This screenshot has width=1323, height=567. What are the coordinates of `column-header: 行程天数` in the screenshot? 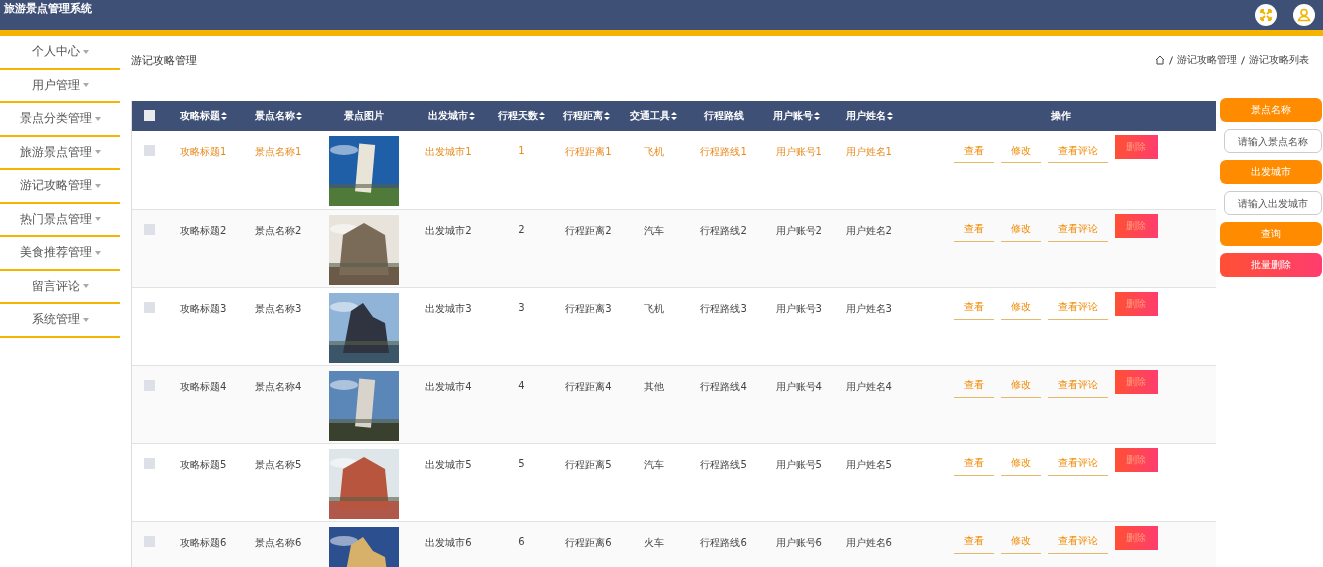 It's located at (521, 116).